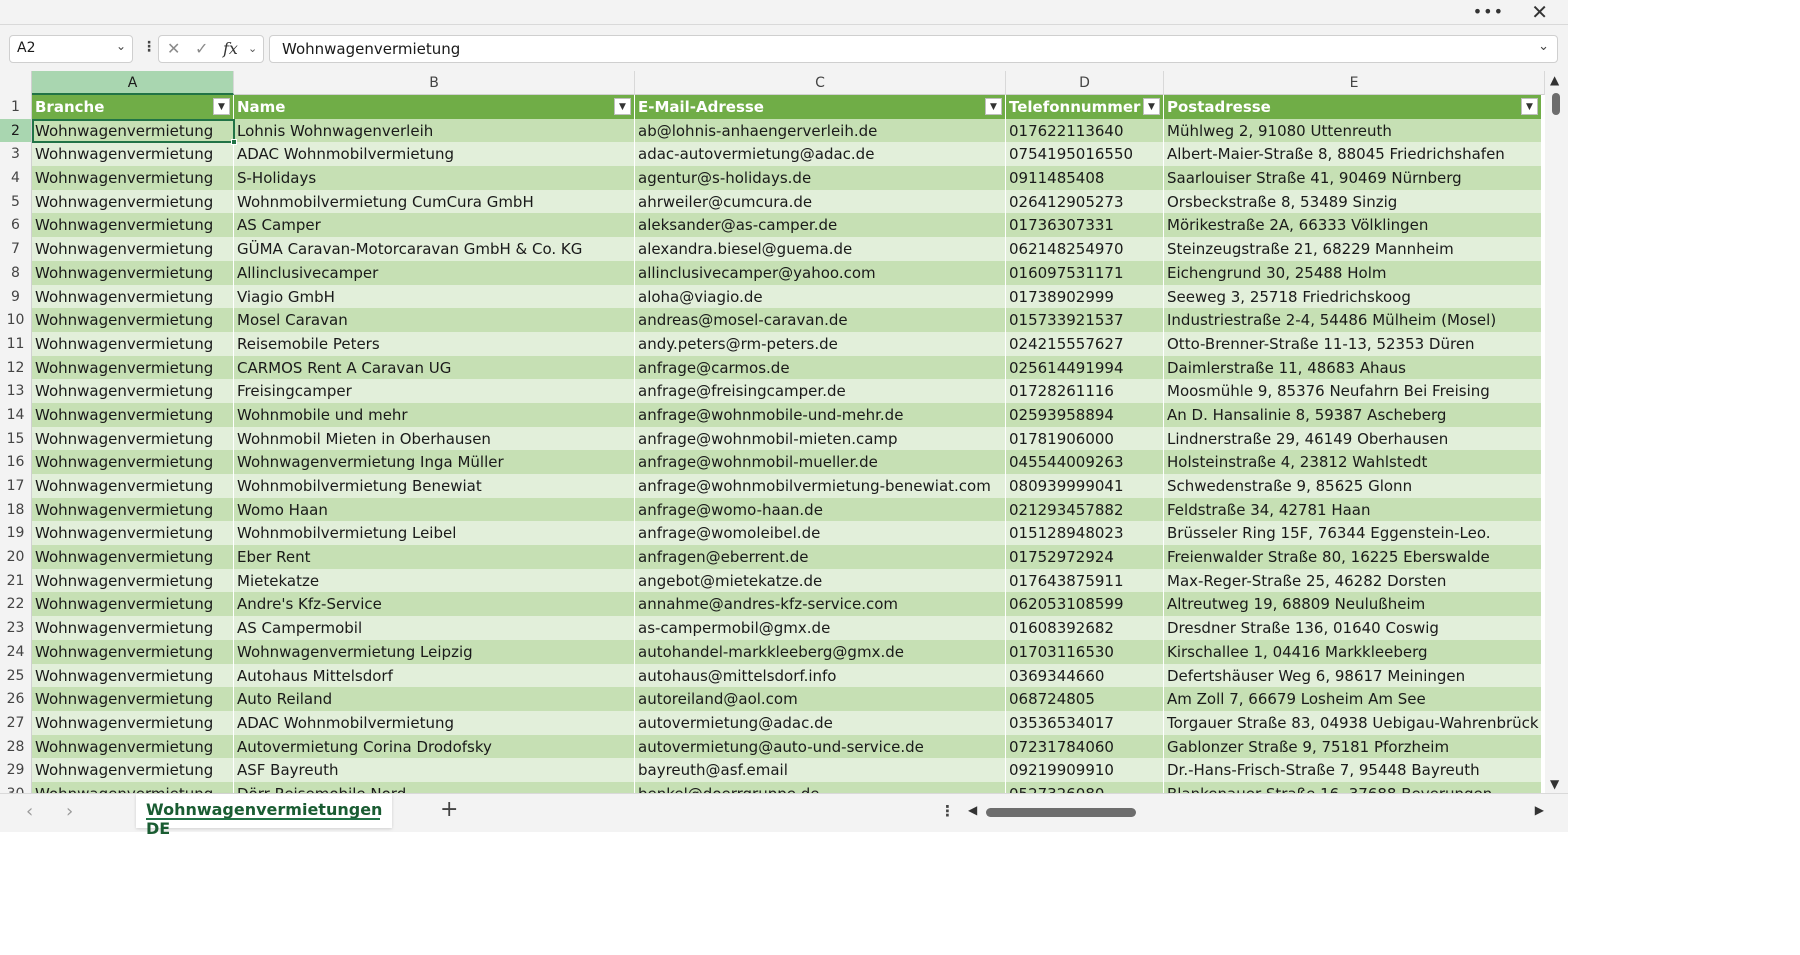 The width and height of the screenshot is (1800, 955). I want to click on table-cell: agentur@s-holidays.de, so click(820, 178).